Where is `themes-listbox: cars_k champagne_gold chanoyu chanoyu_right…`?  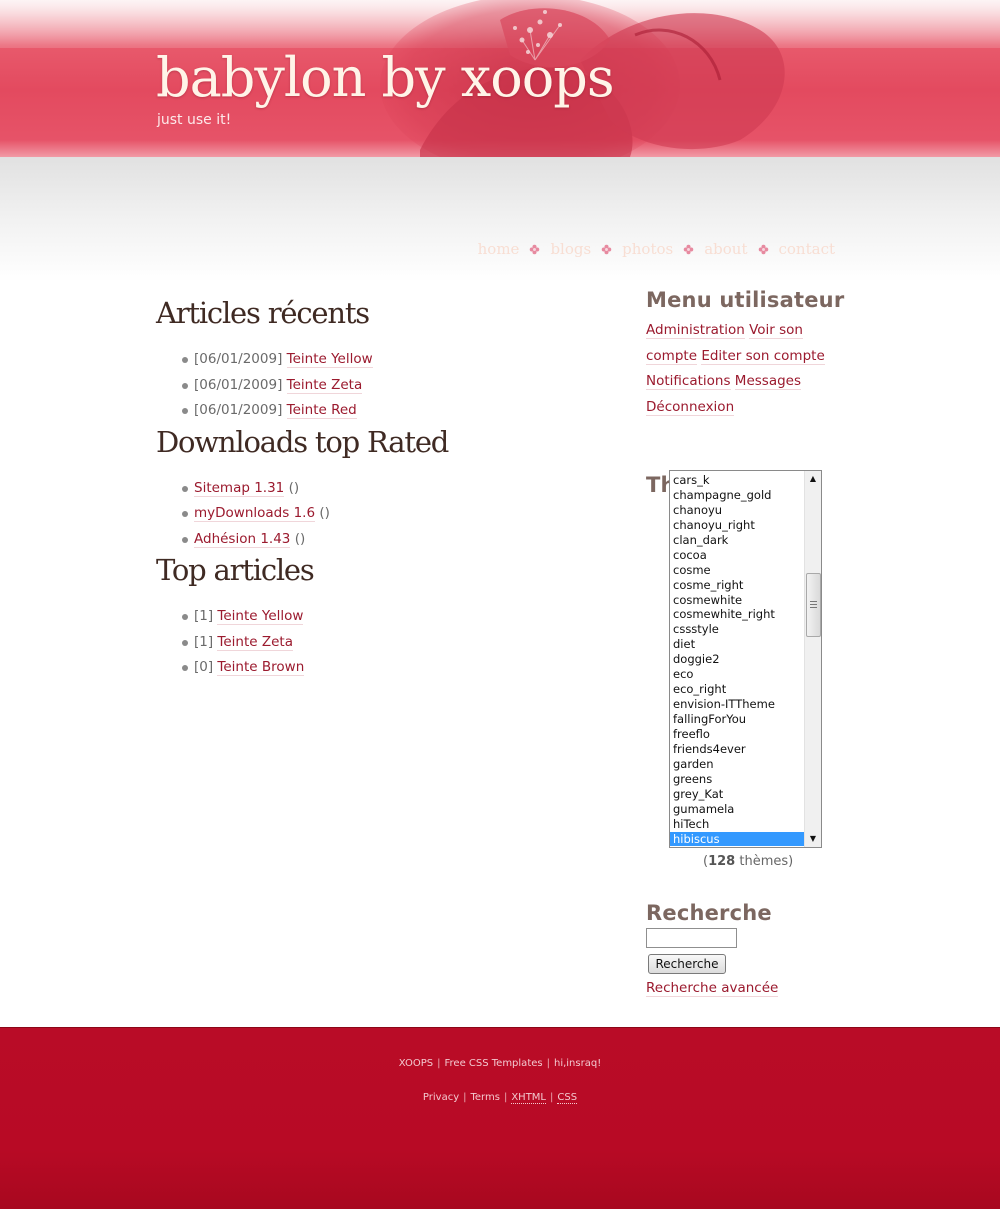 themes-listbox: cars_k champagne_gold chanoyu chanoyu_right… is located at coordinates (745, 659).